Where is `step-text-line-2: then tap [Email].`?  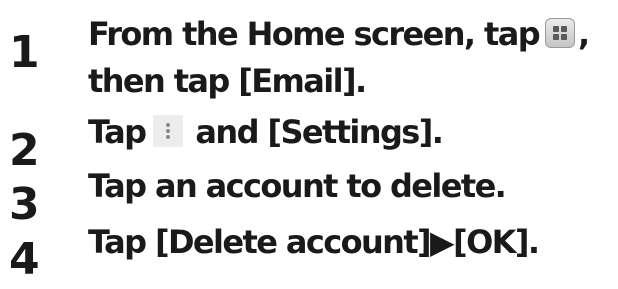
step-text-line-2: then tap [Email]. is located at coordinates (227, 81).